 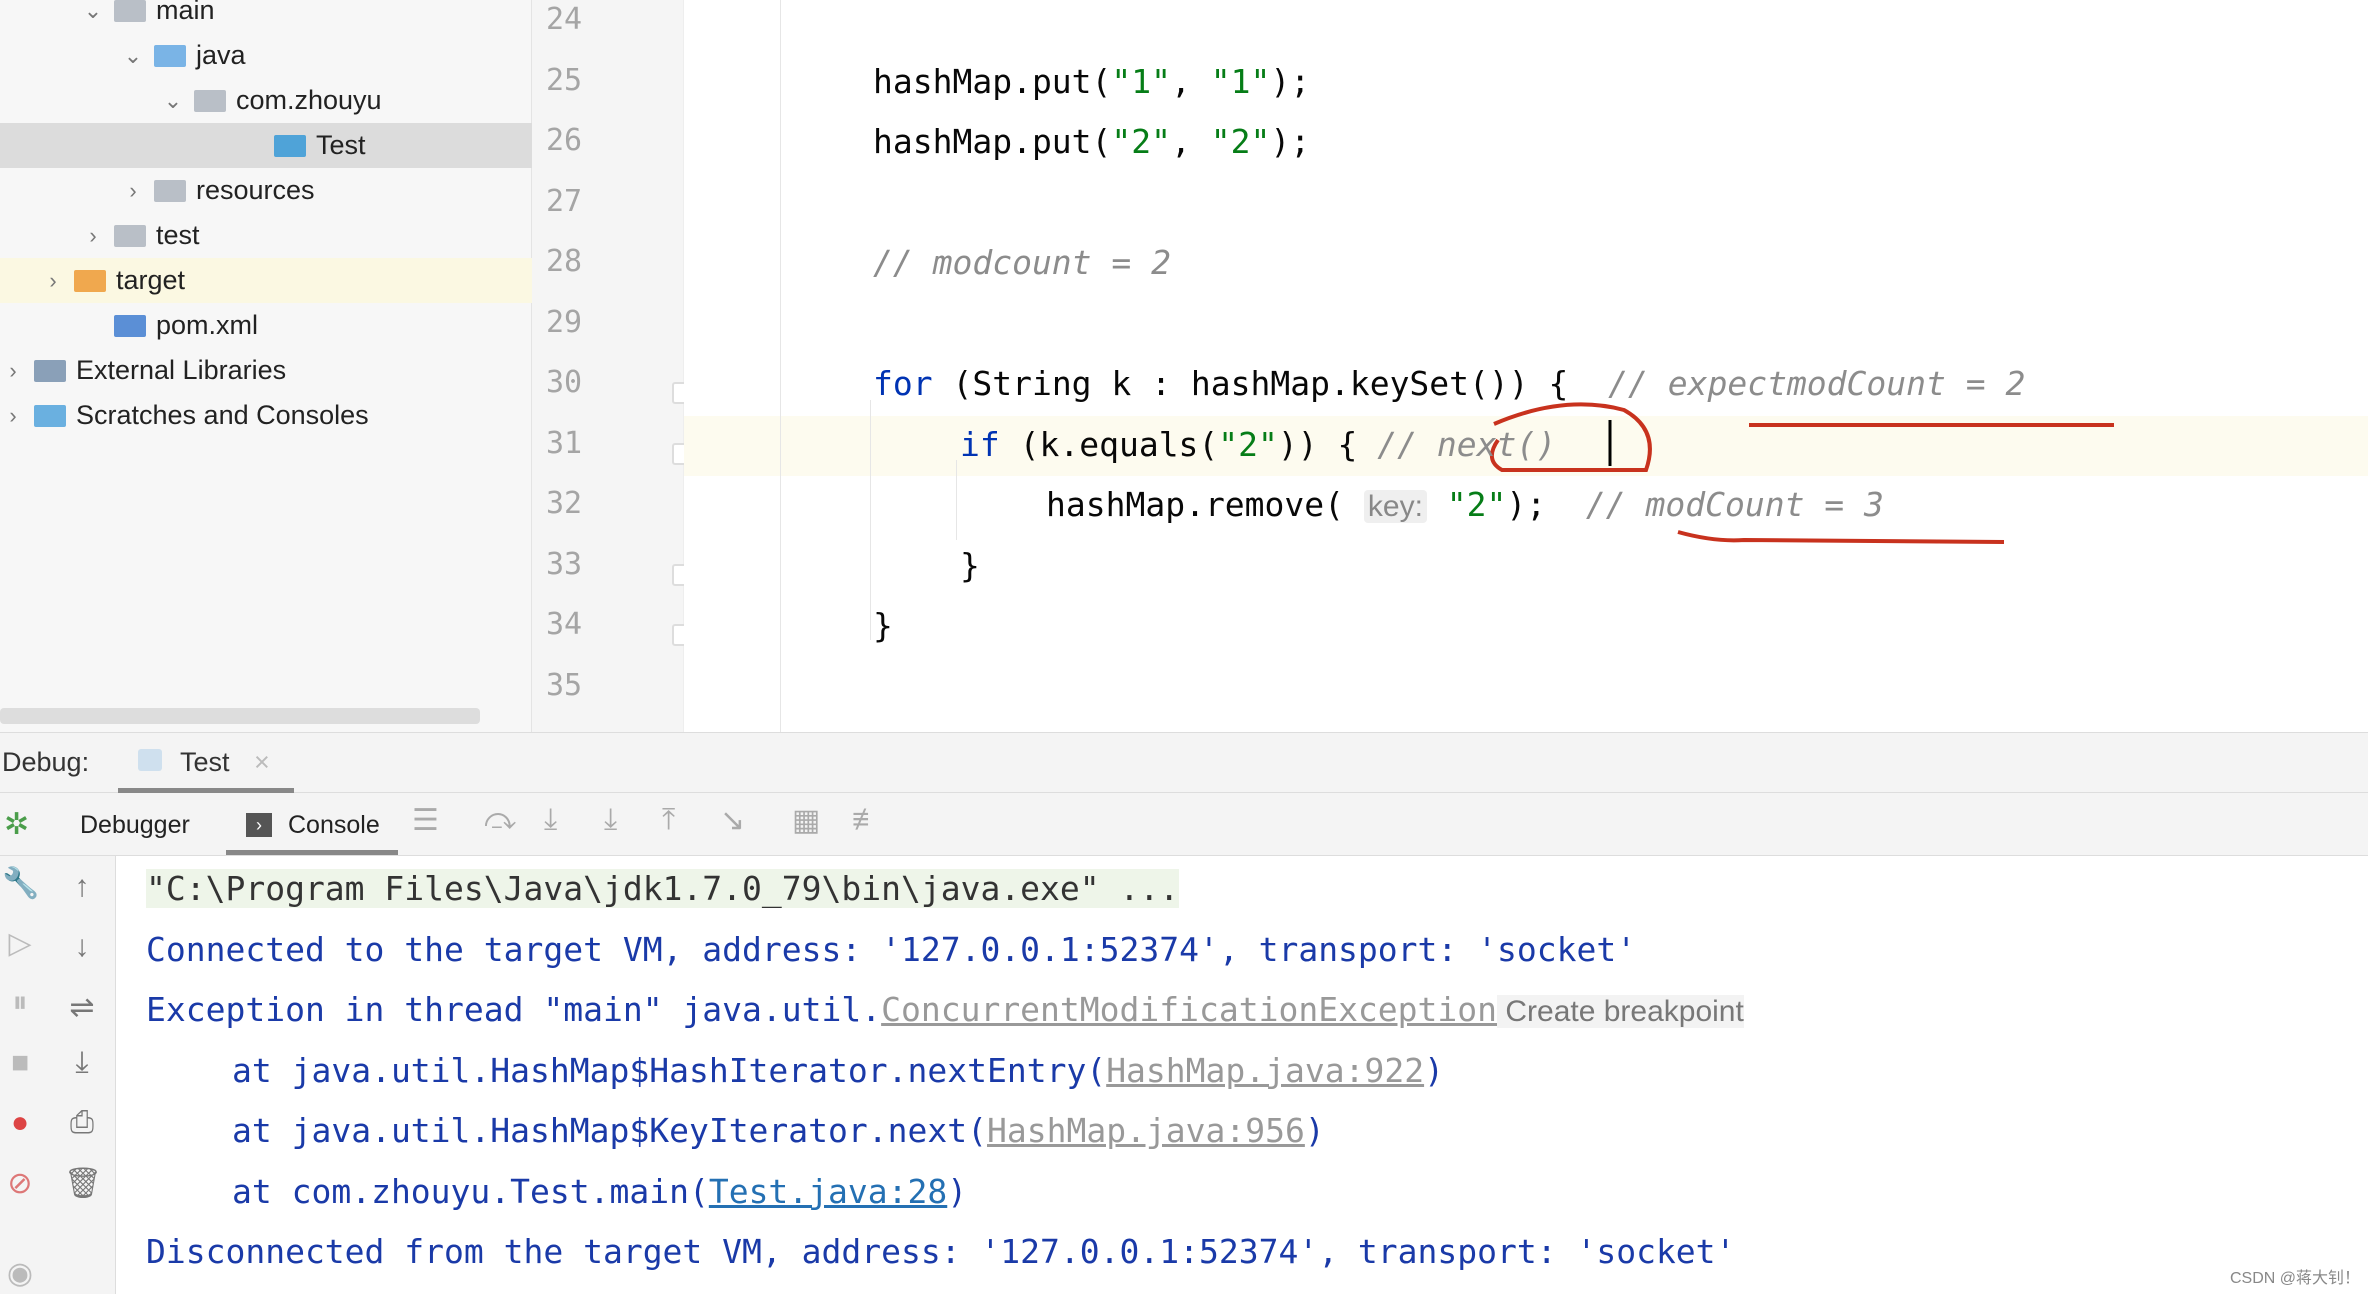 What do you see at coordinates (980, 444) in the screenshot?
I see `code-token: if` at bounding box center [980, 444].